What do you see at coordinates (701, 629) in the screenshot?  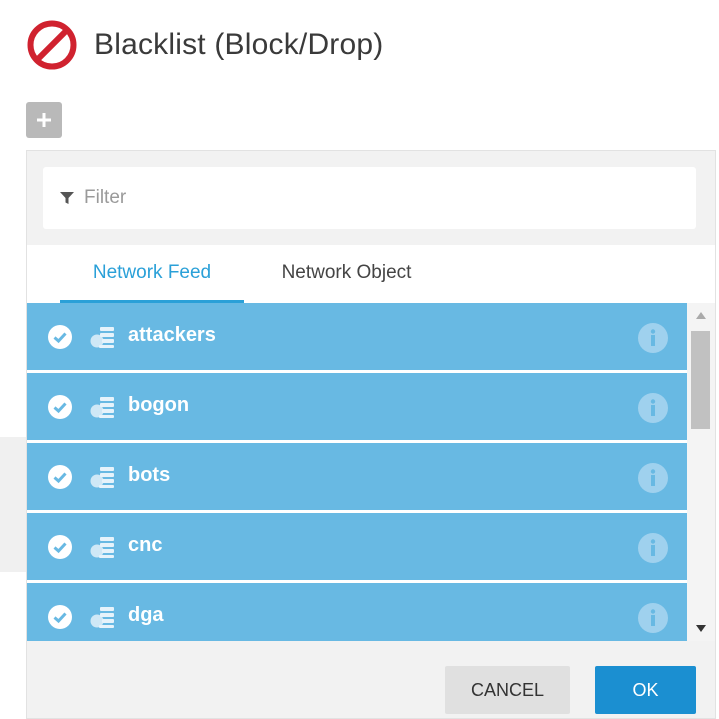 I see `scroll-down-arrow-icon` at bounding box center [701, 629].